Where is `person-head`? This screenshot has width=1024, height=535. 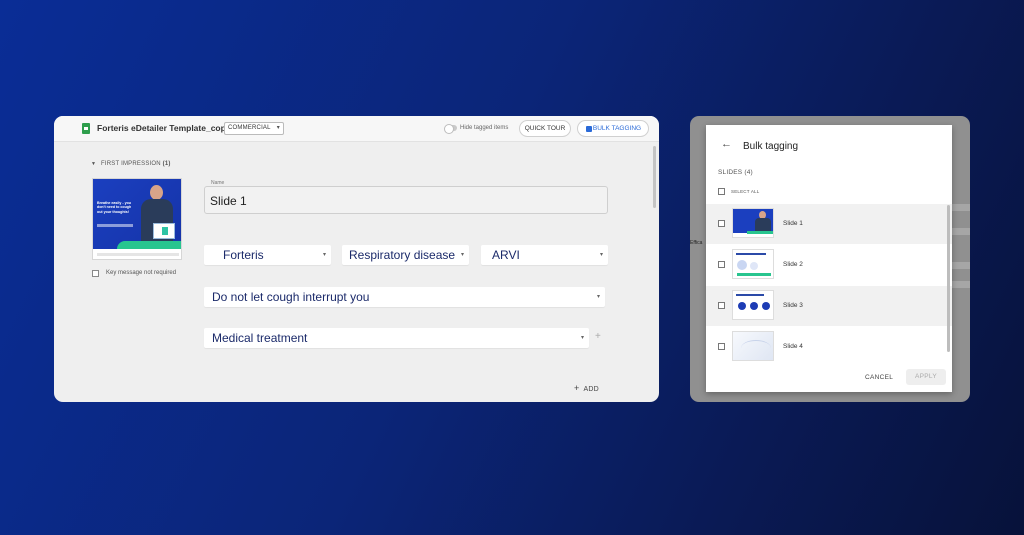 person-head is located at coordinates (156, 192).